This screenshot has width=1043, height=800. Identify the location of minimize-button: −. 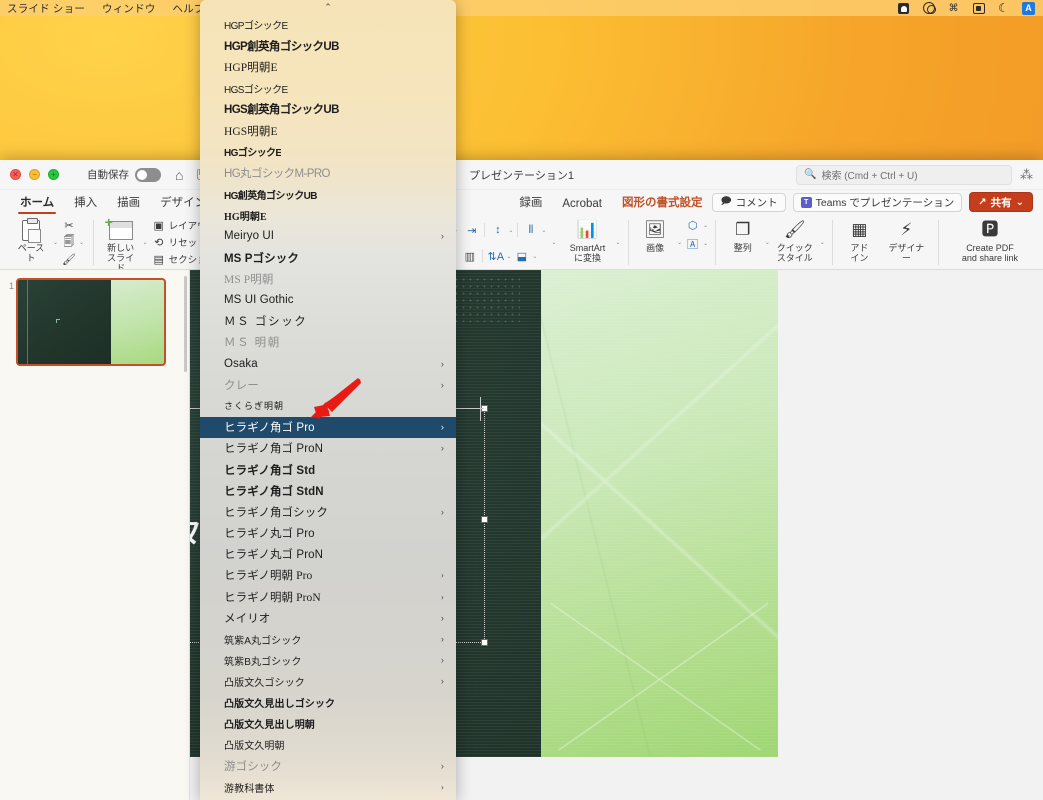
(34, 174).